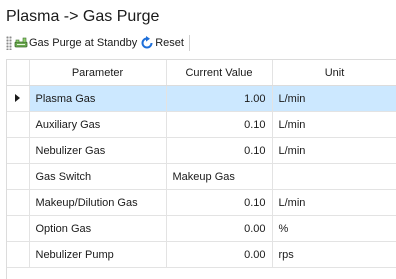 This screenshot has height=279, width=396. I want to click on column-header-current-value: Current Value, so click(219, 73).